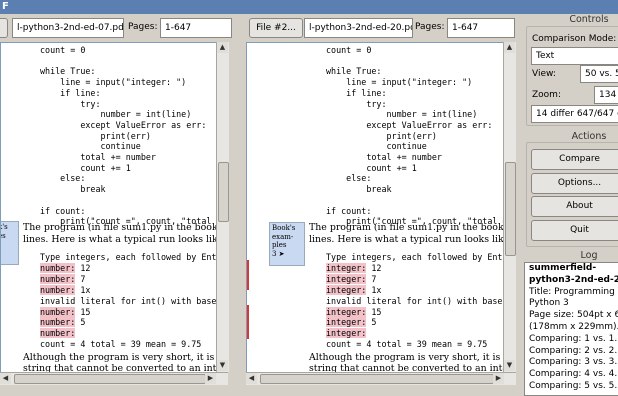  What do you see at coordinates (90, 146) in the screenshot?
I see `code-line: continue` at bounding box center [90, 146].